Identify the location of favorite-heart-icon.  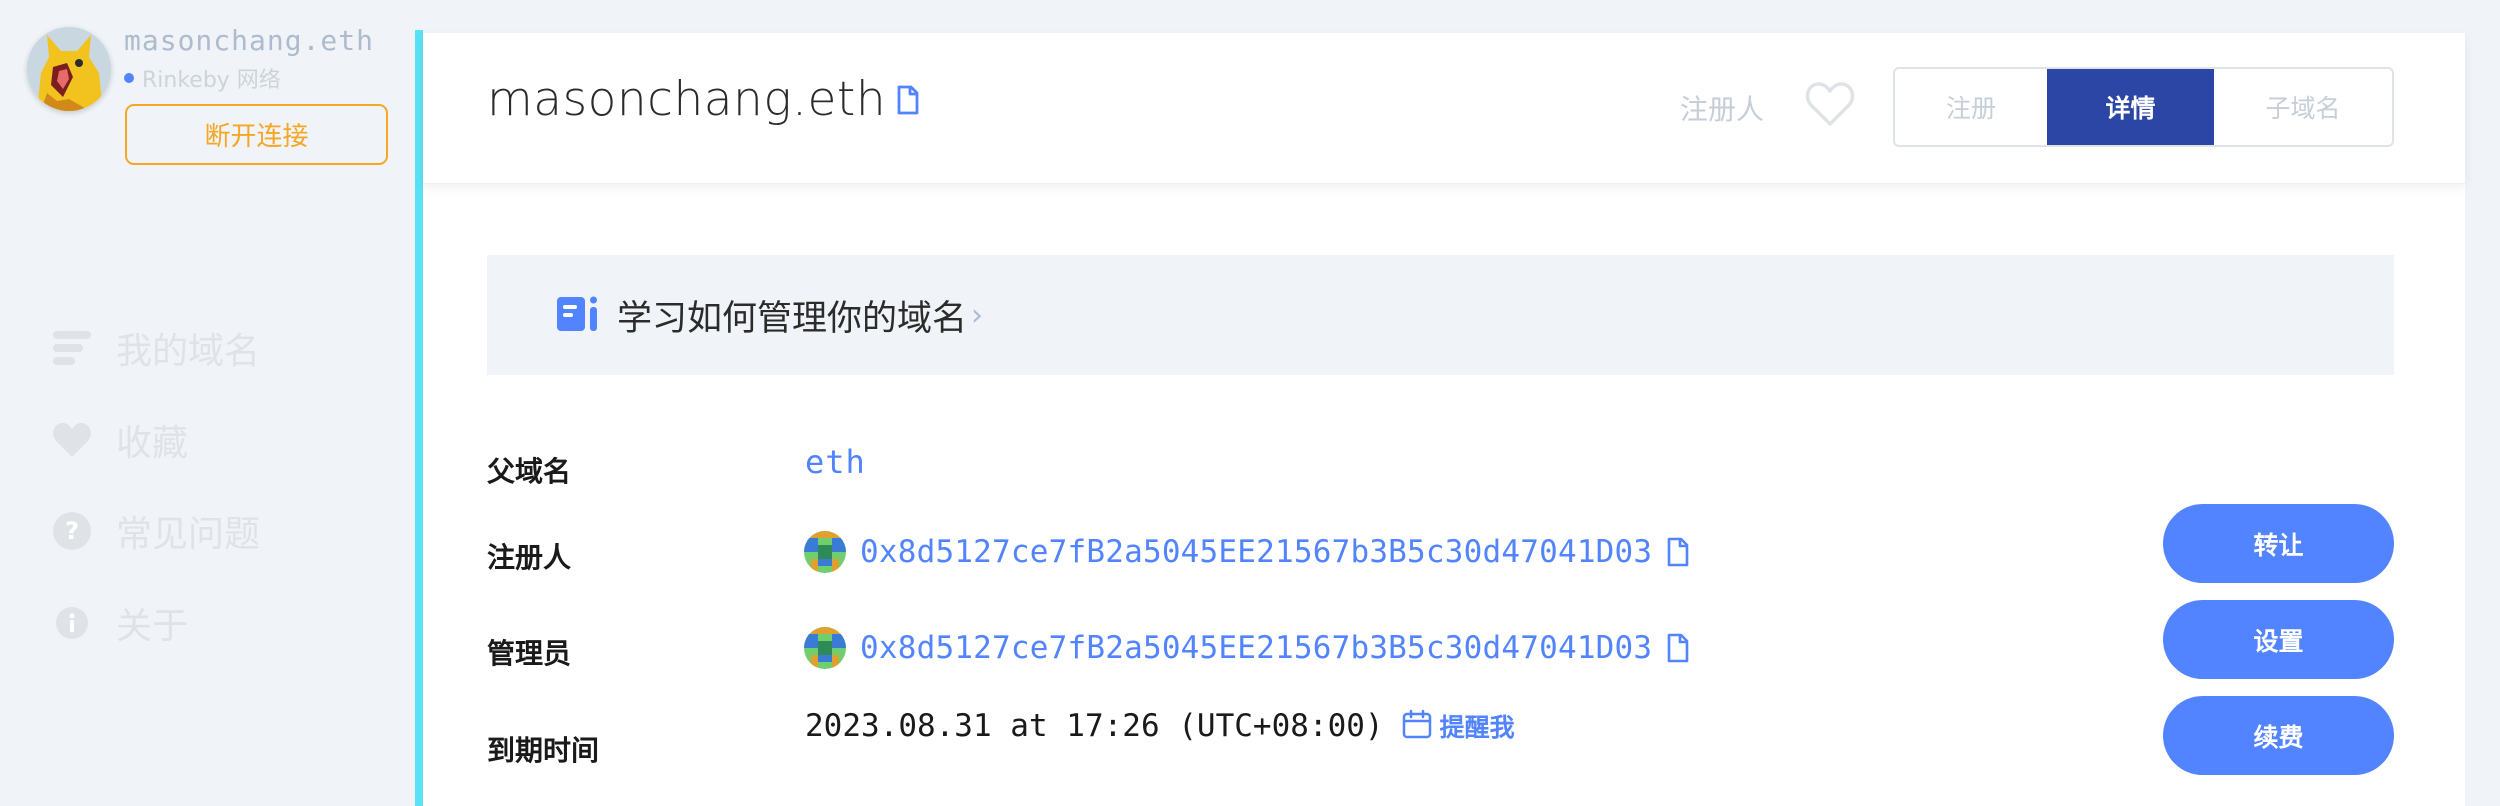
(1830, 106).